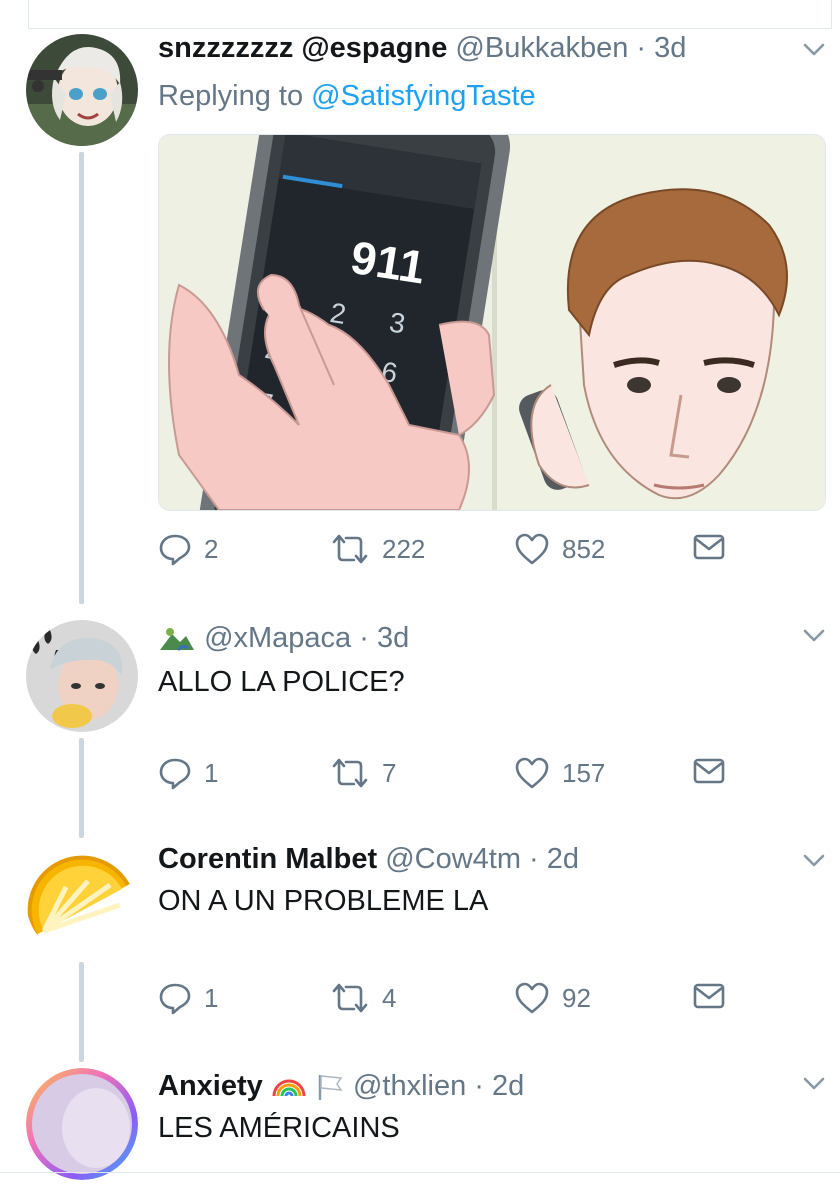 The width and height of the screenshot is (840, 1200). What do you see at coordinates (404, 548) in the screenshot?
I see `retweet-count: 222` at bounding box center [404, 548].